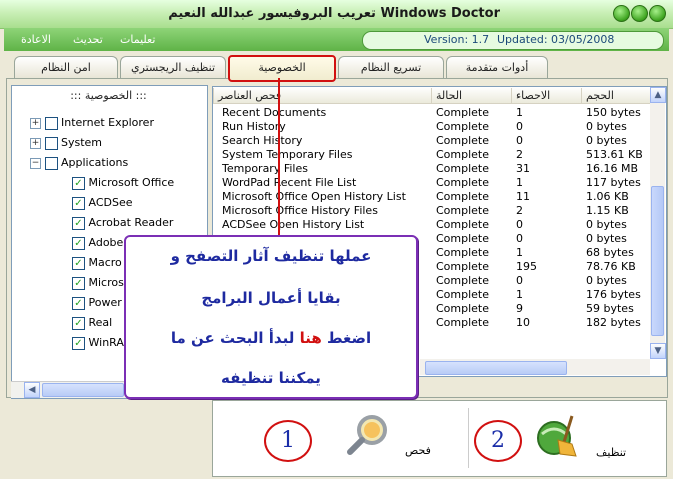 This screenshot has height=479, width=673. Describe the element at coordinates (271, 298) in the screenshot. I see `callout-line-2: بقايا أعمال البرامج` at that location.